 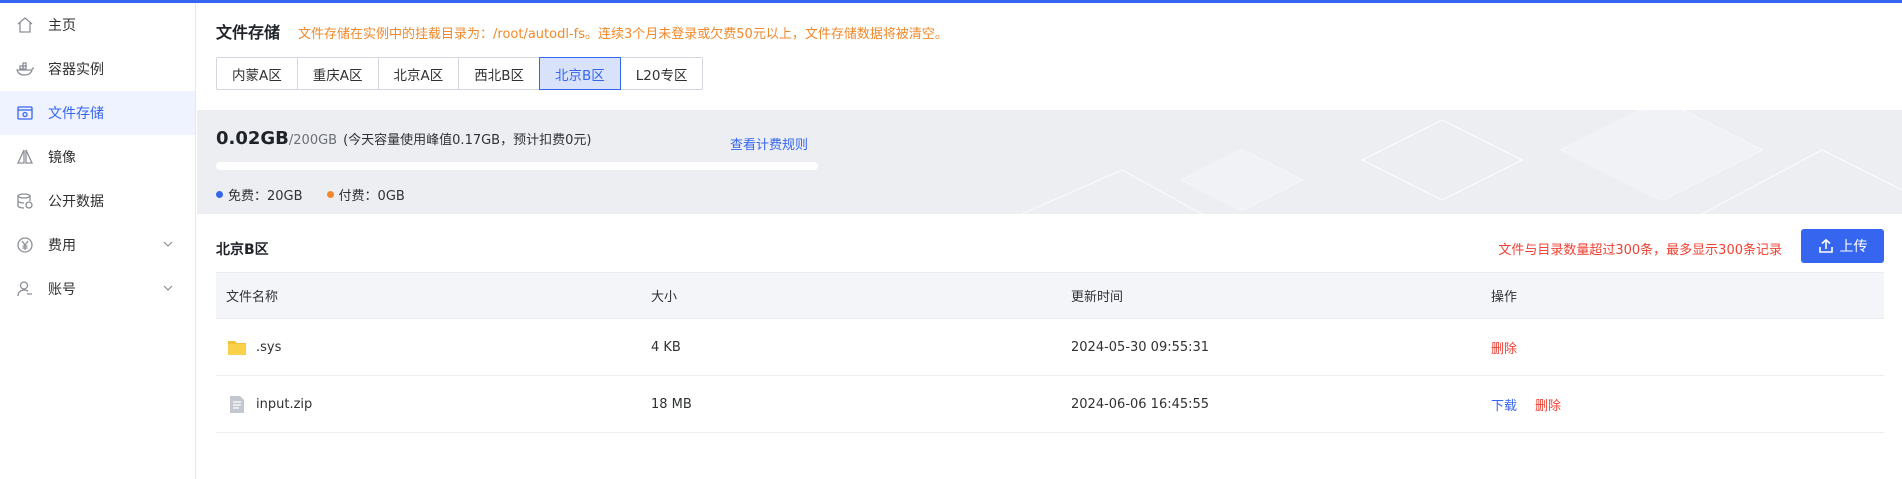 I want to click on container-icon, so click(x=25, y=69).